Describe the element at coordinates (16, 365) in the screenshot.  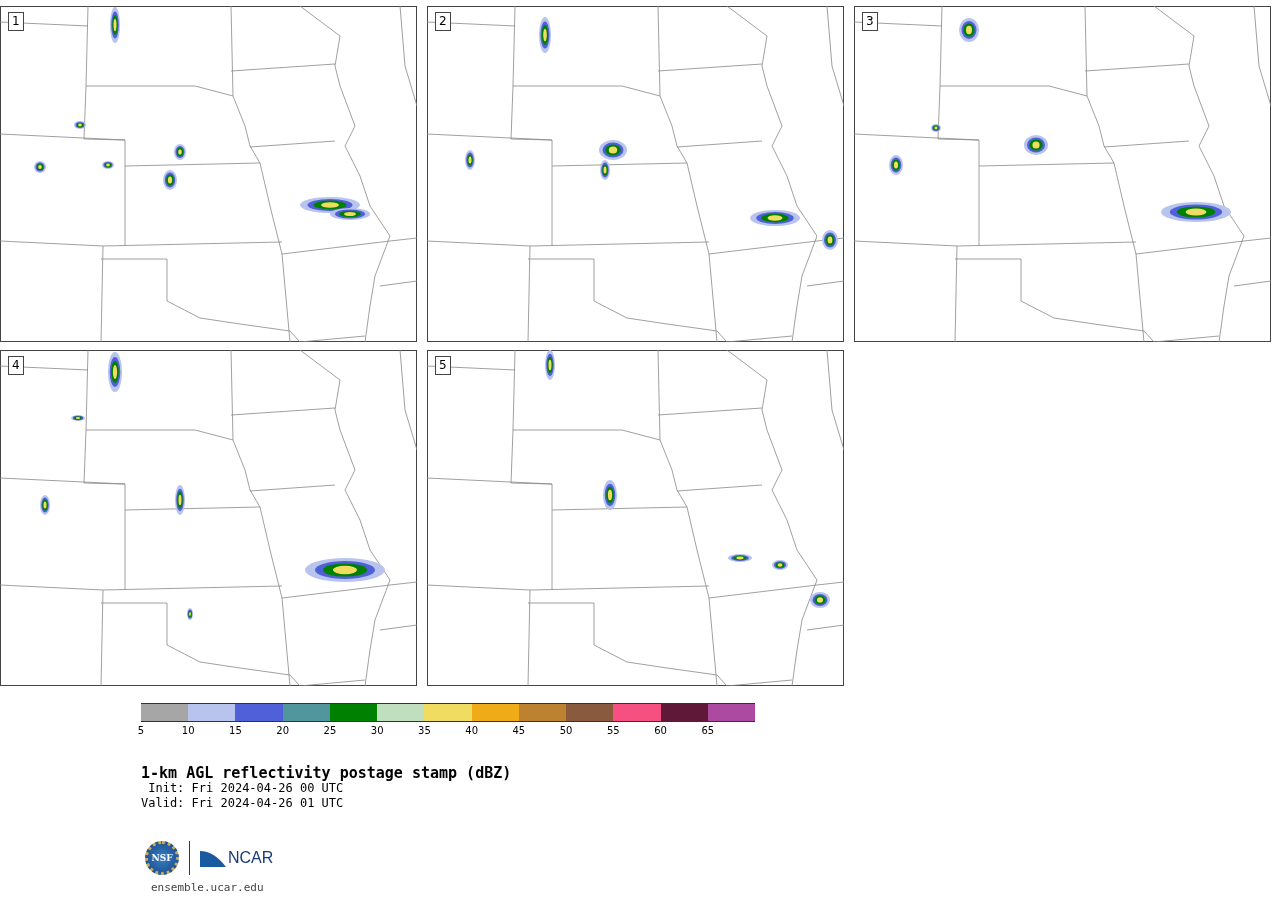
I see `panel-number: 4` at that location.